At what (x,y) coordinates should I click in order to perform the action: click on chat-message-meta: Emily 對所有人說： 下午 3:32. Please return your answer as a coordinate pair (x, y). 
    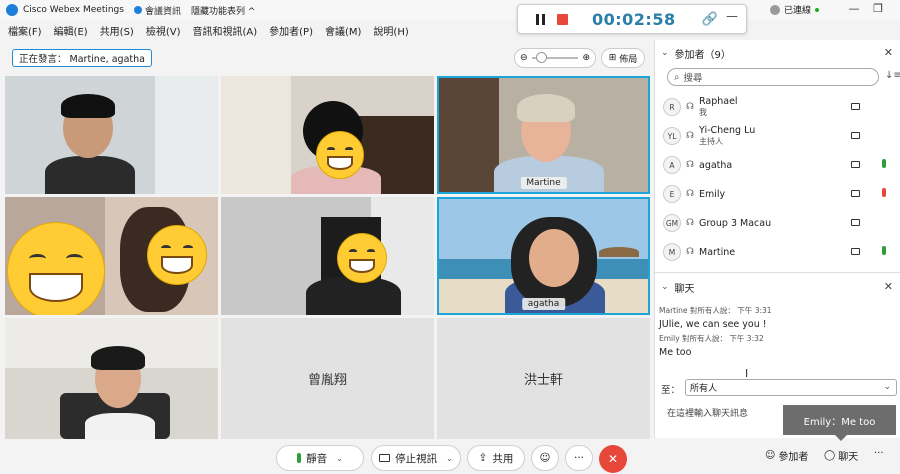
    Looking at the image, I should click on (711, 338).